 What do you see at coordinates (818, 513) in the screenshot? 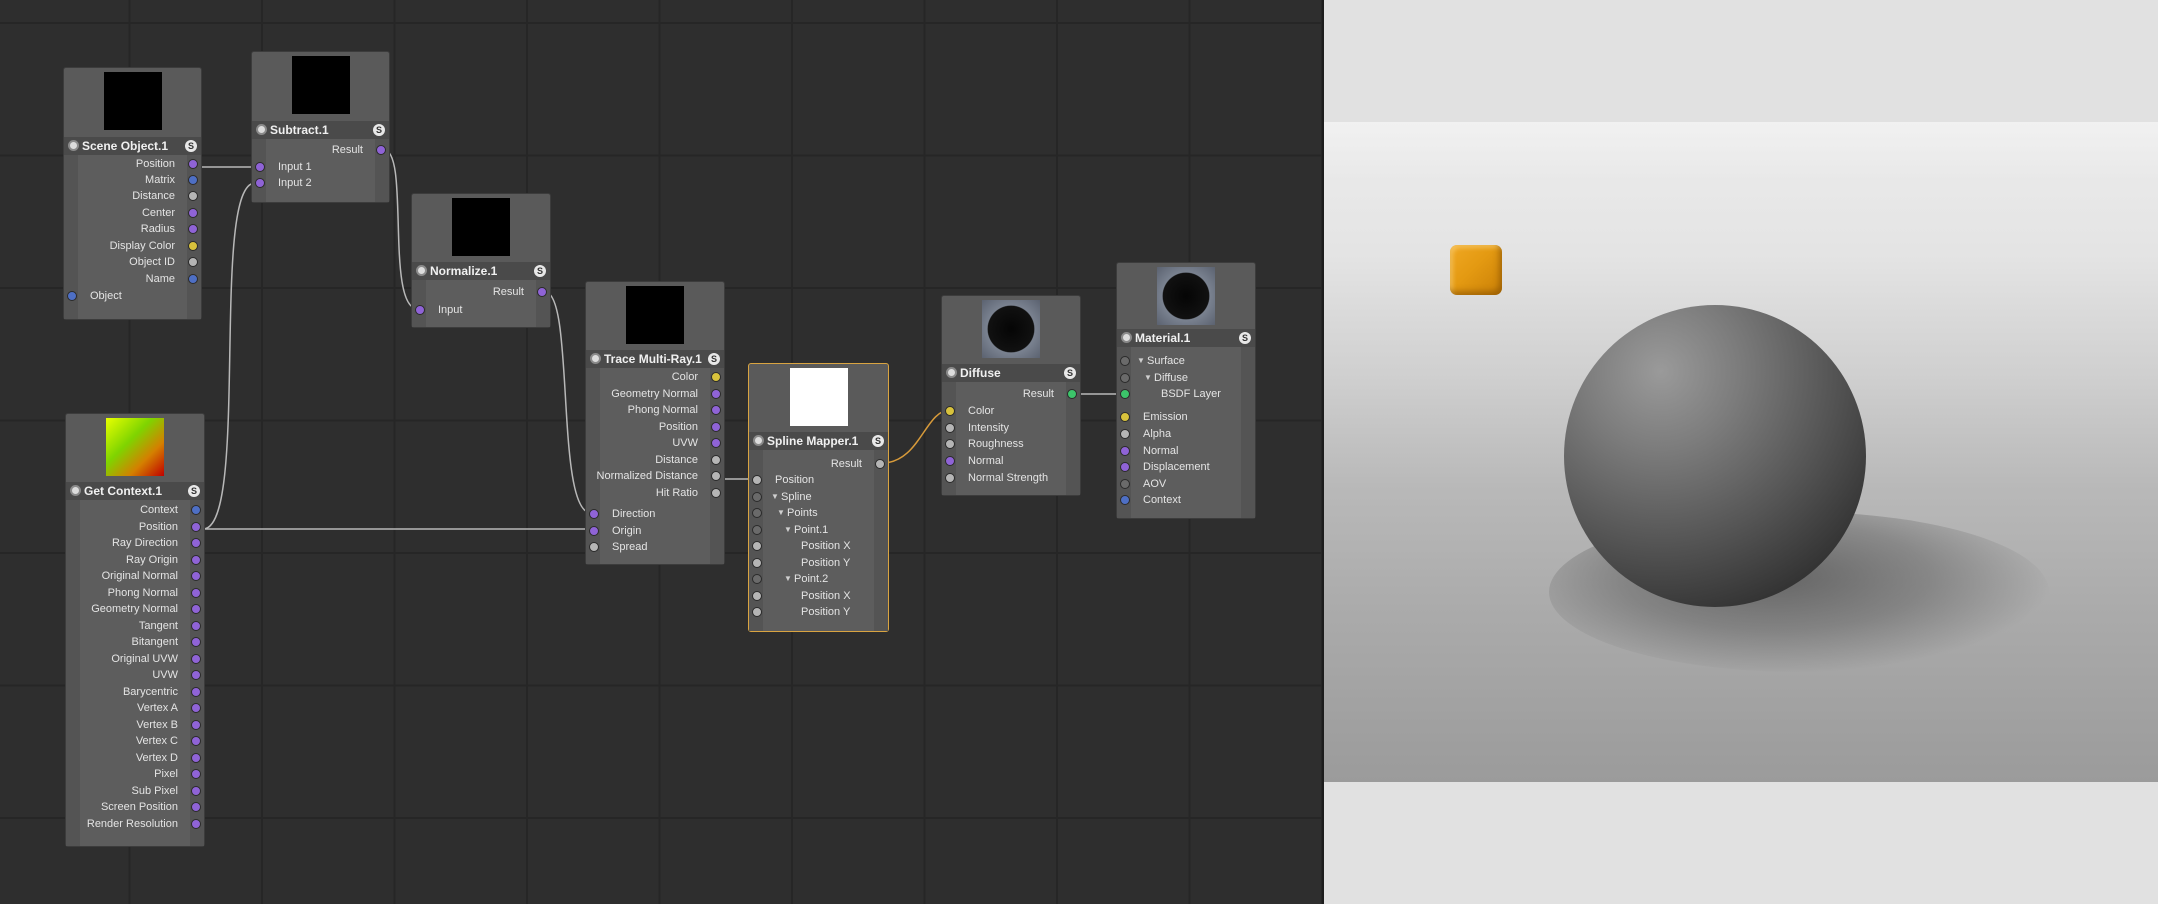
I see `input-points: ▼ Points` at bounding box center [818, 513].